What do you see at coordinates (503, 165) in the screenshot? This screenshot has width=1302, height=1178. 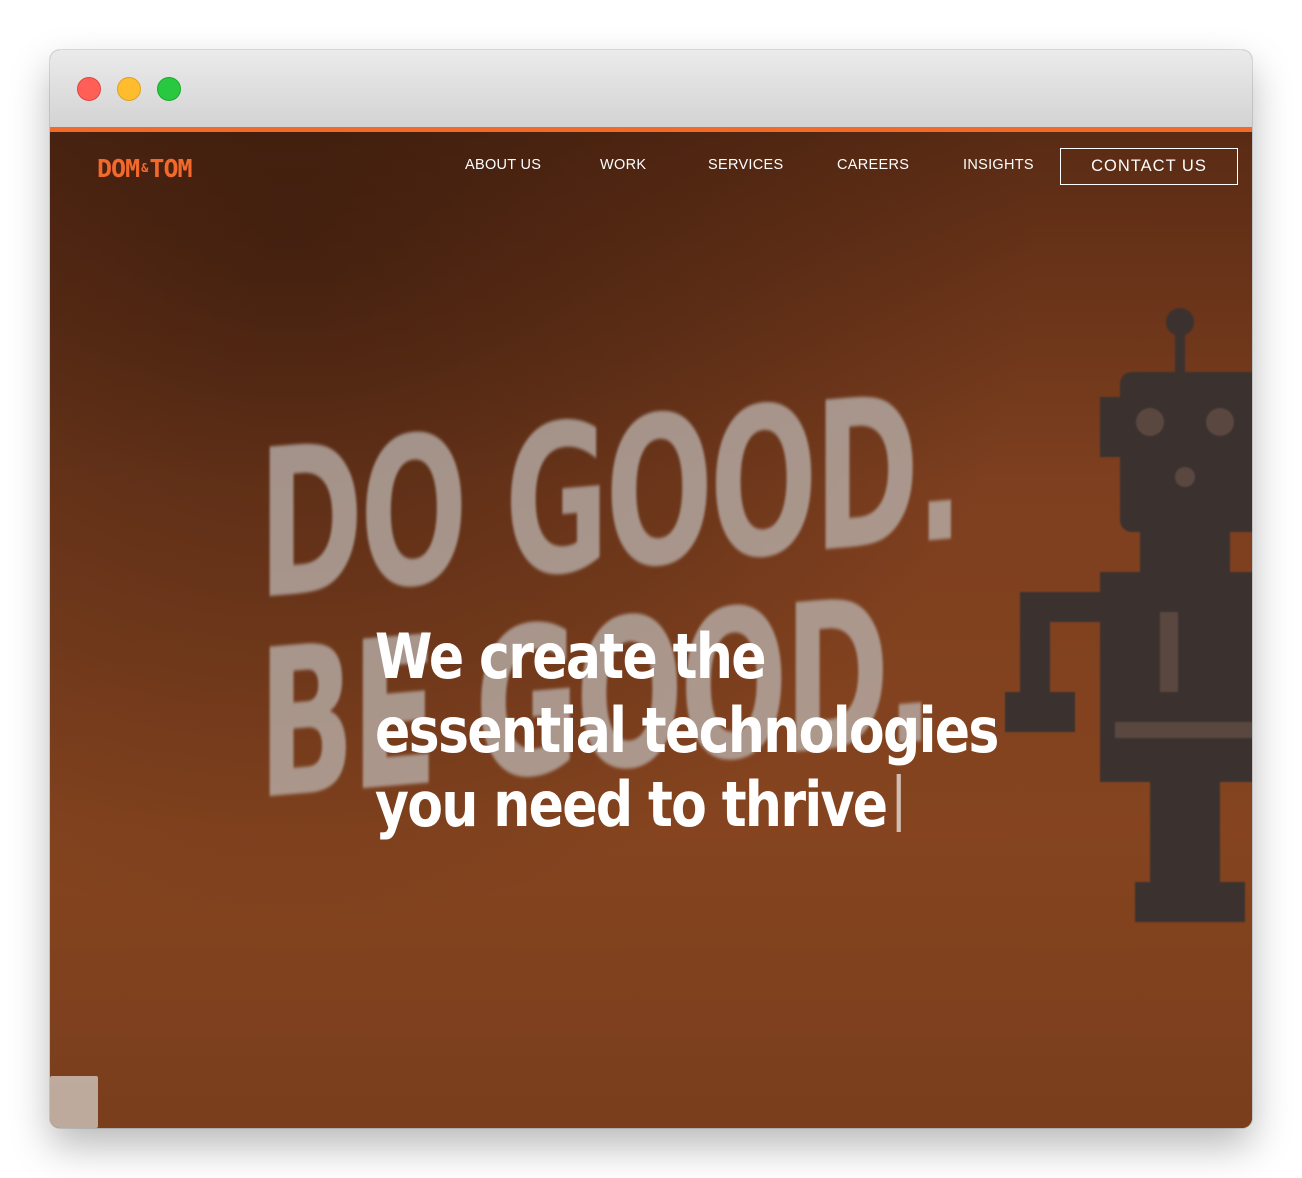 I see `nav-about-us: ABOUT US` at bounding box center [503, 165].